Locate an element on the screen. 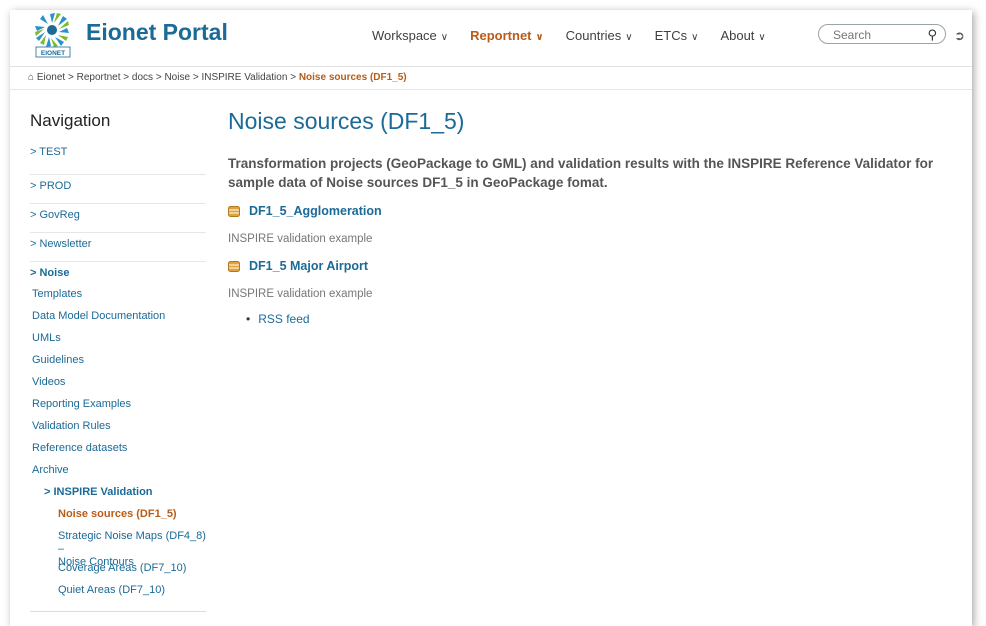  breadcrumb-item: Eionet is located at coordinates (51, 77).